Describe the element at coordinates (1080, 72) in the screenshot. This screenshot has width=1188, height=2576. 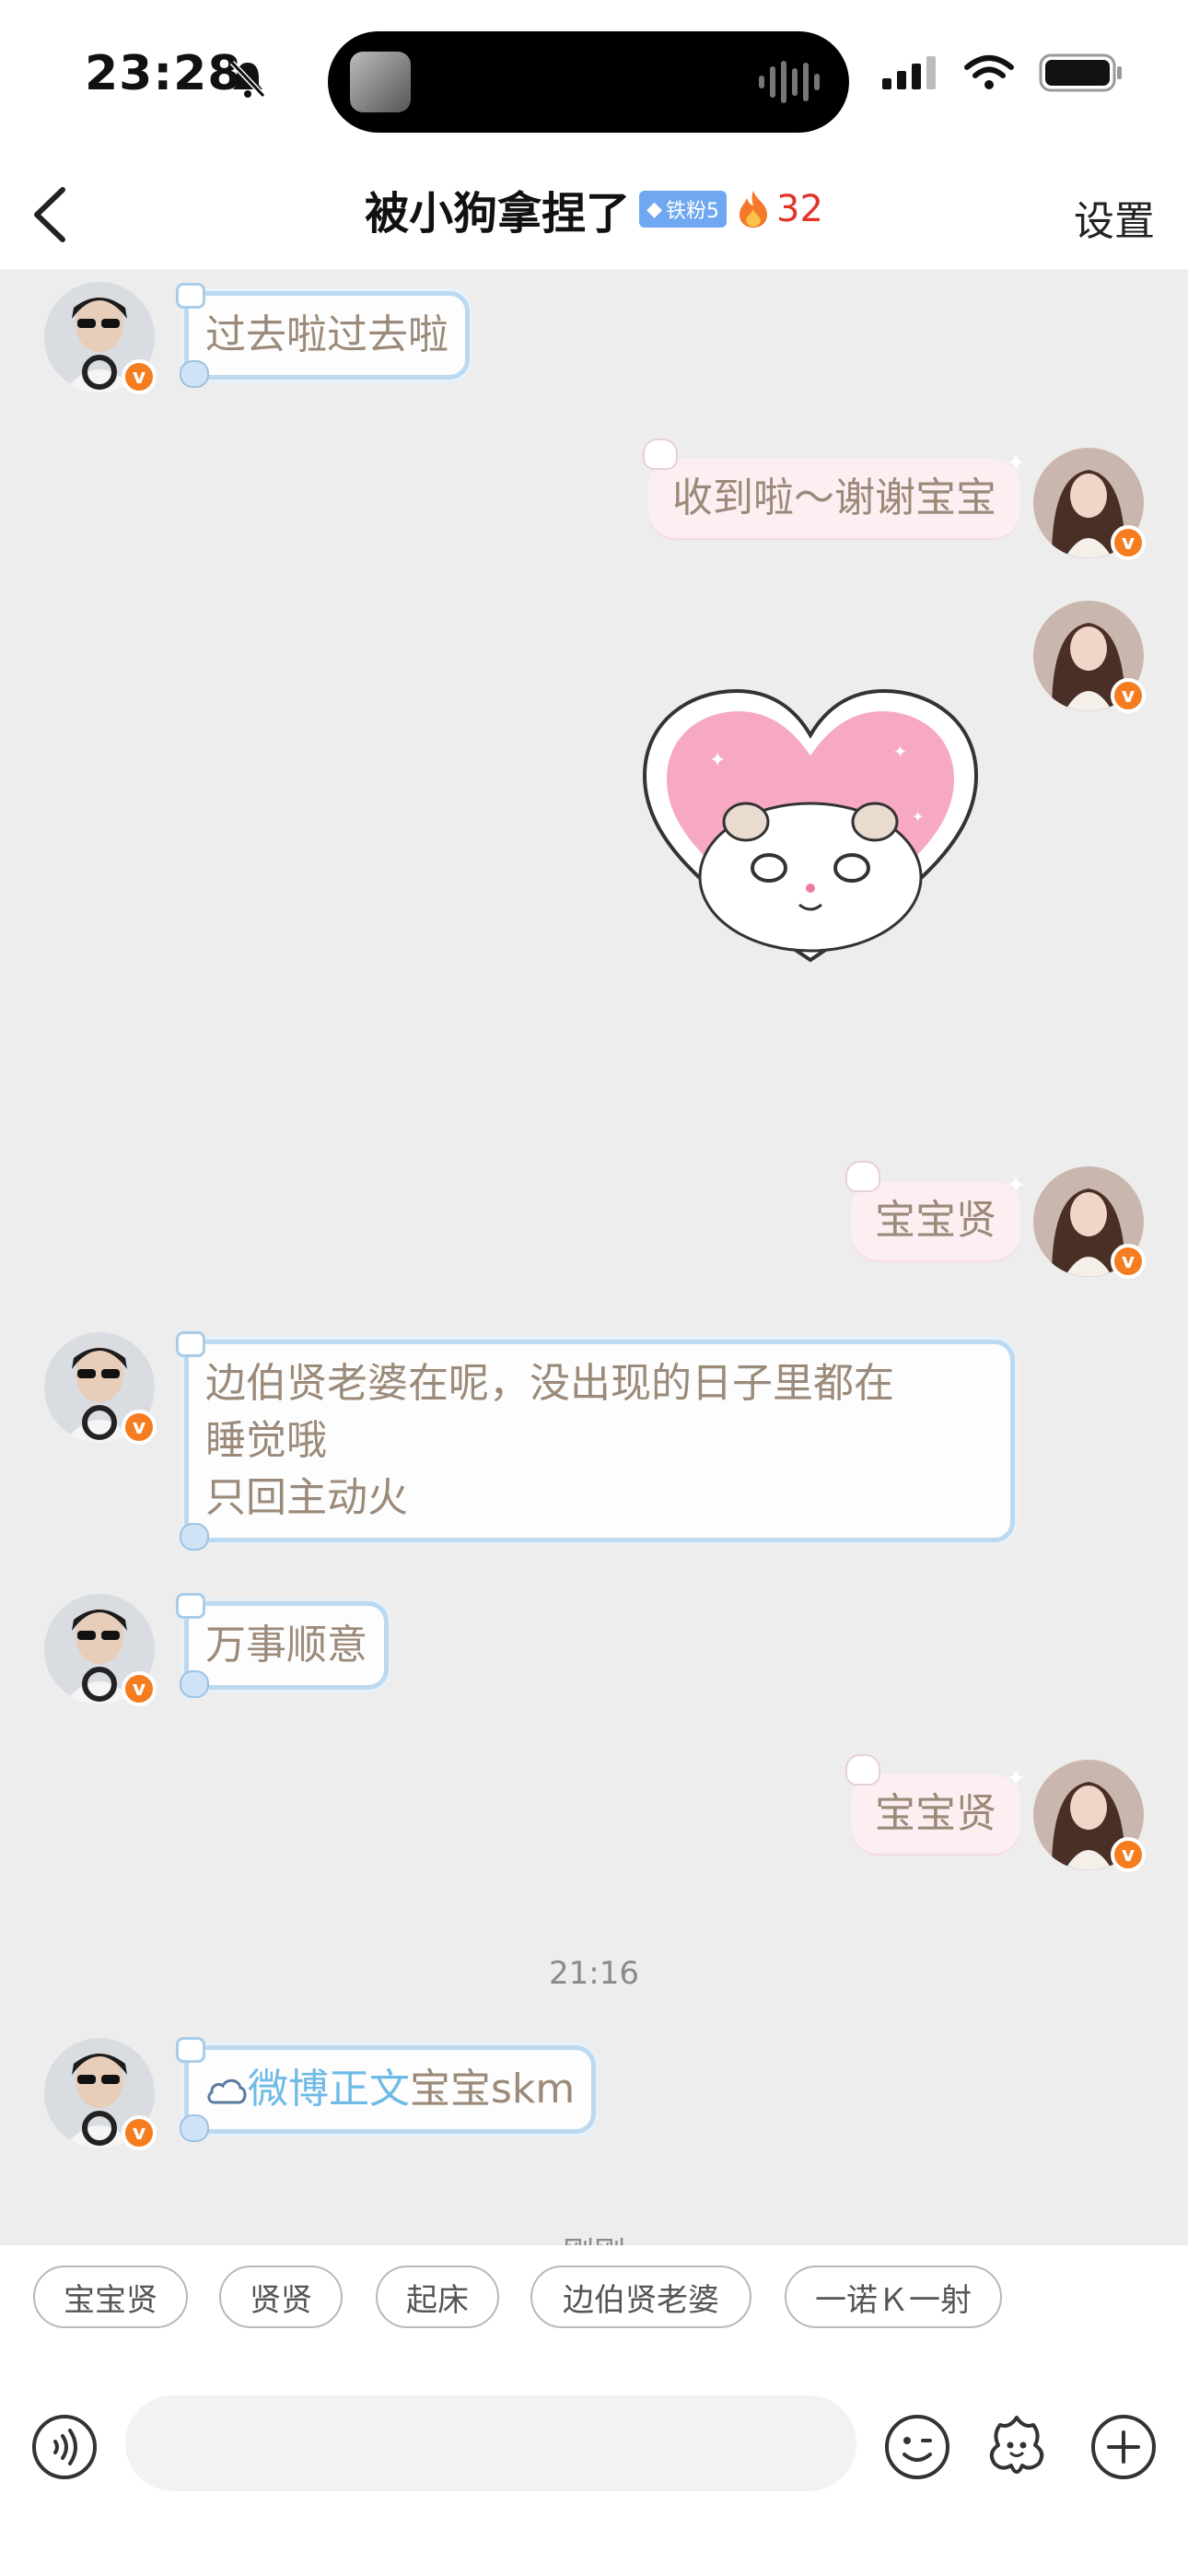
I see `battery-icon` at that location.